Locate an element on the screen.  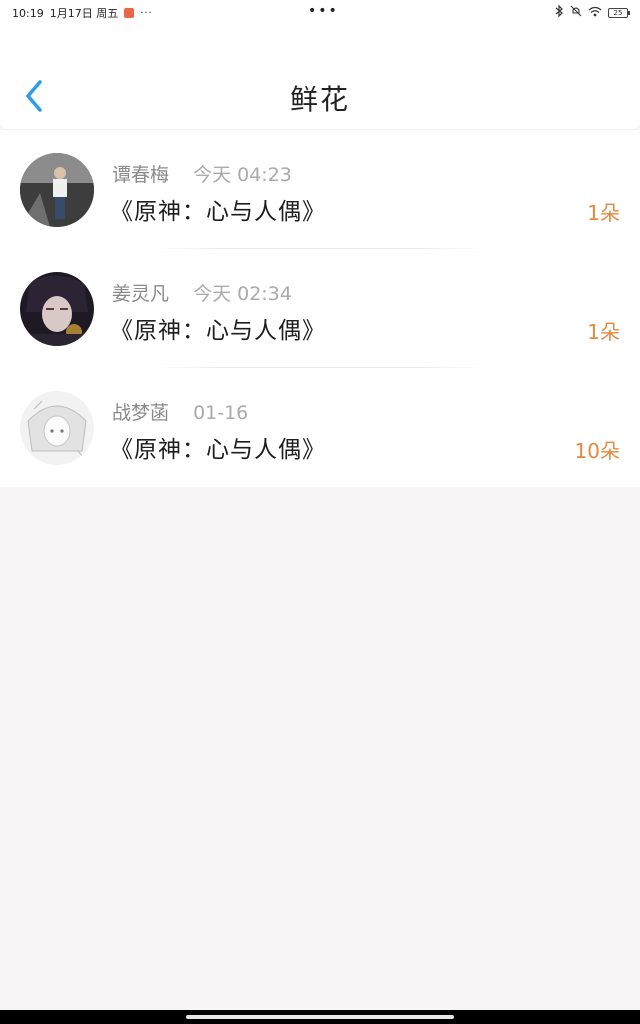
more-notifications-icon: ··· is located at coordinates (146, 13).